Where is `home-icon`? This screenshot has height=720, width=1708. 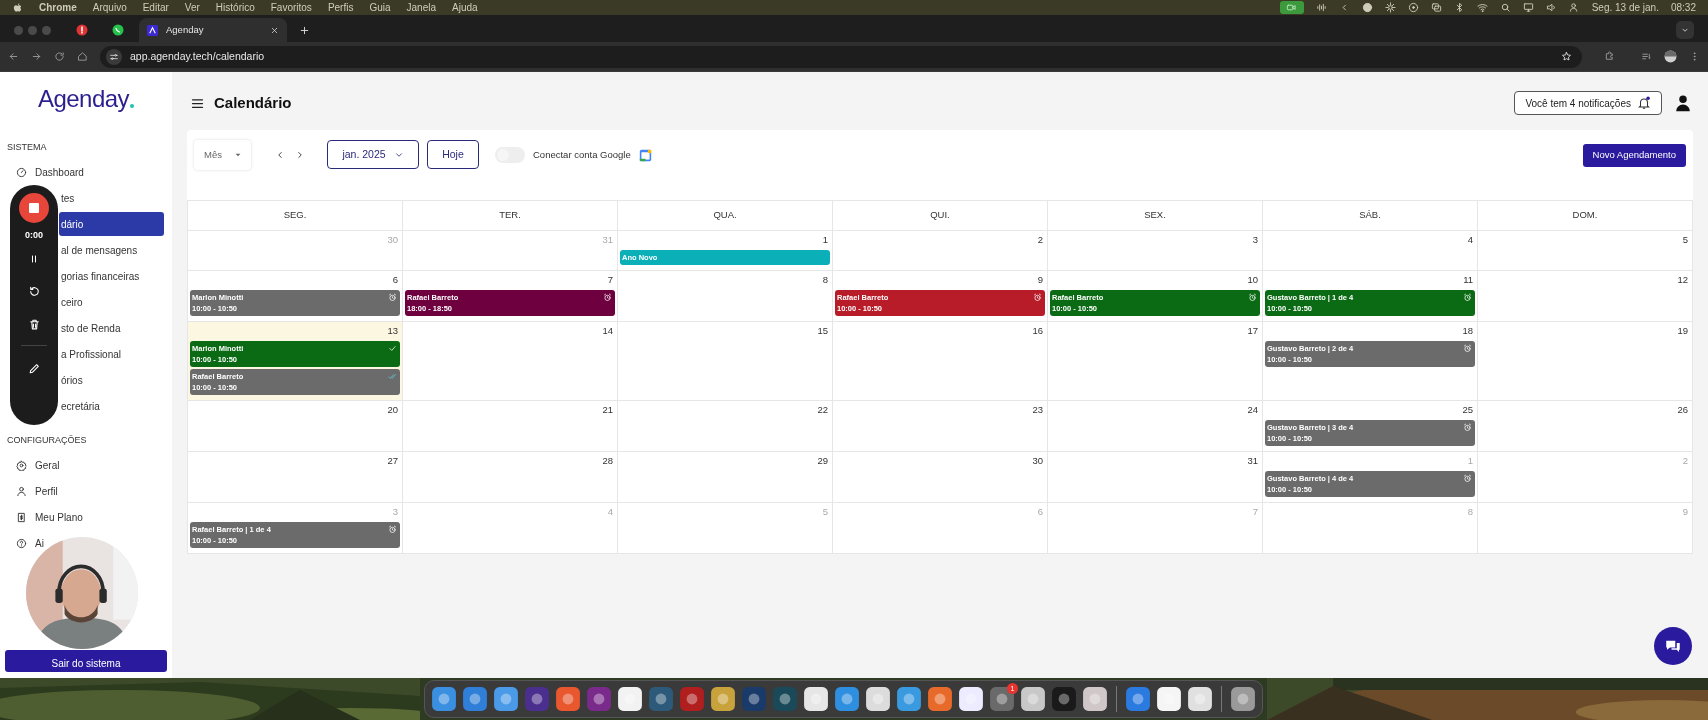
home-icon is located at coordinates (82, 56).